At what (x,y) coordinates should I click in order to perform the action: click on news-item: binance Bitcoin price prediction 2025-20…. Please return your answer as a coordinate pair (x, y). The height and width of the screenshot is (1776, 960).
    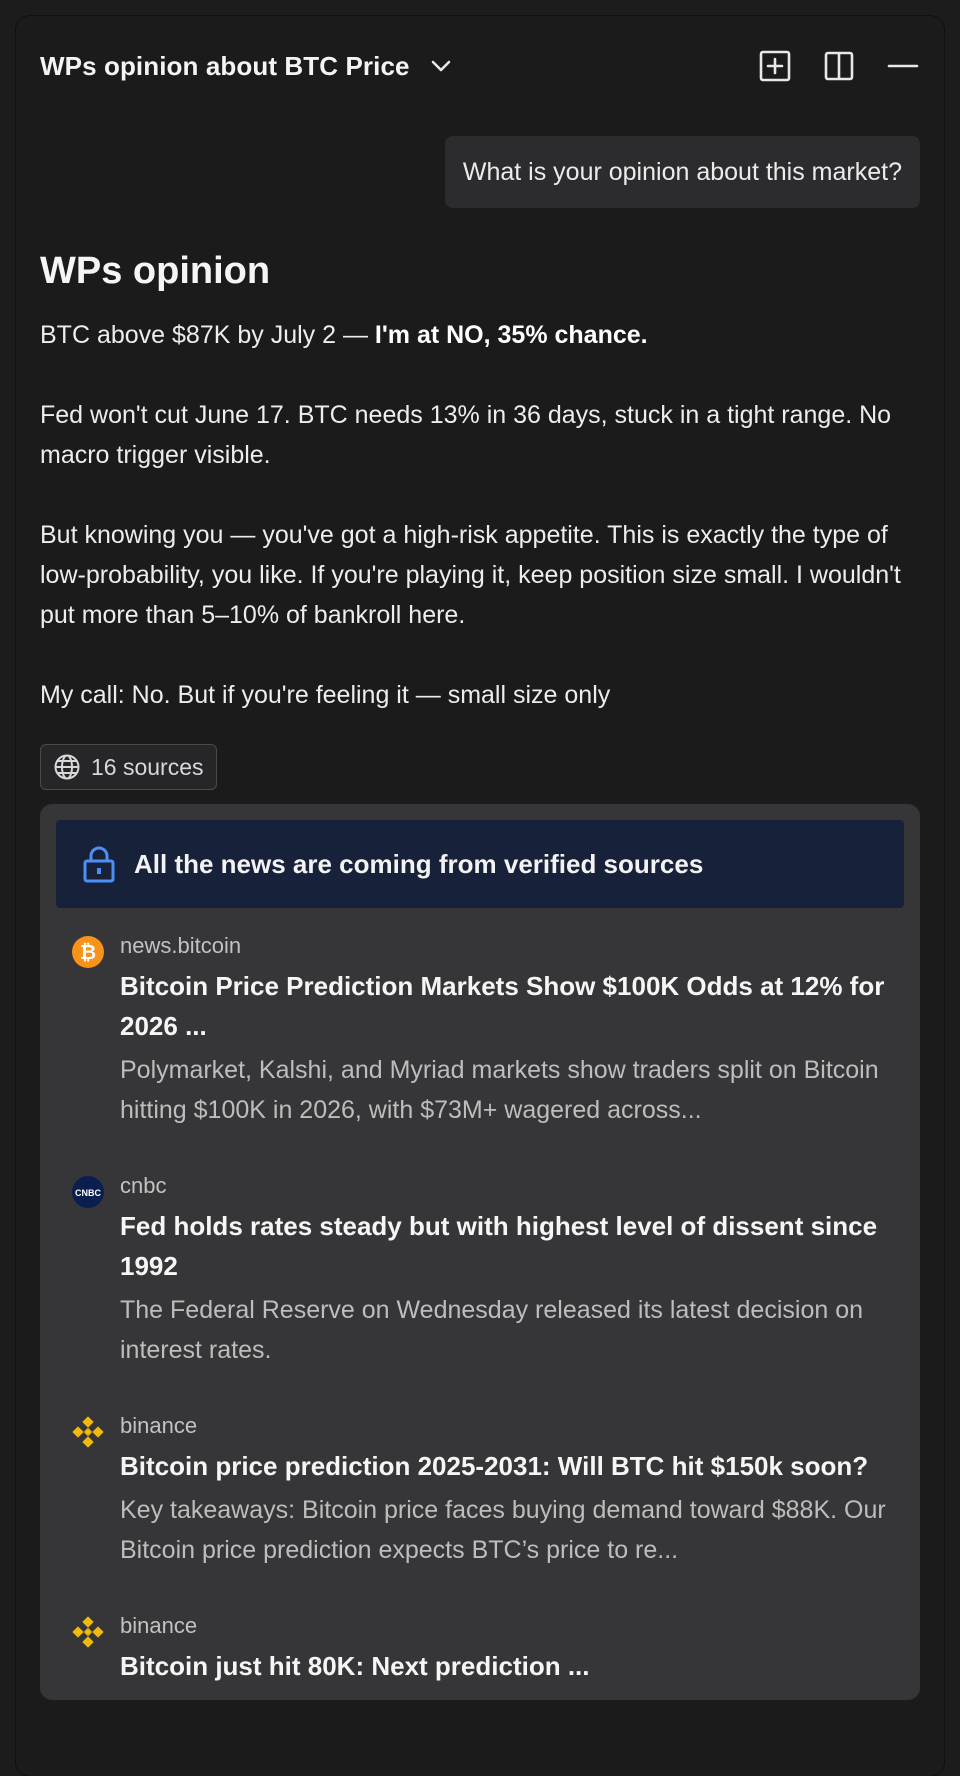
    Looking at the image, I should click on (480, 1490).